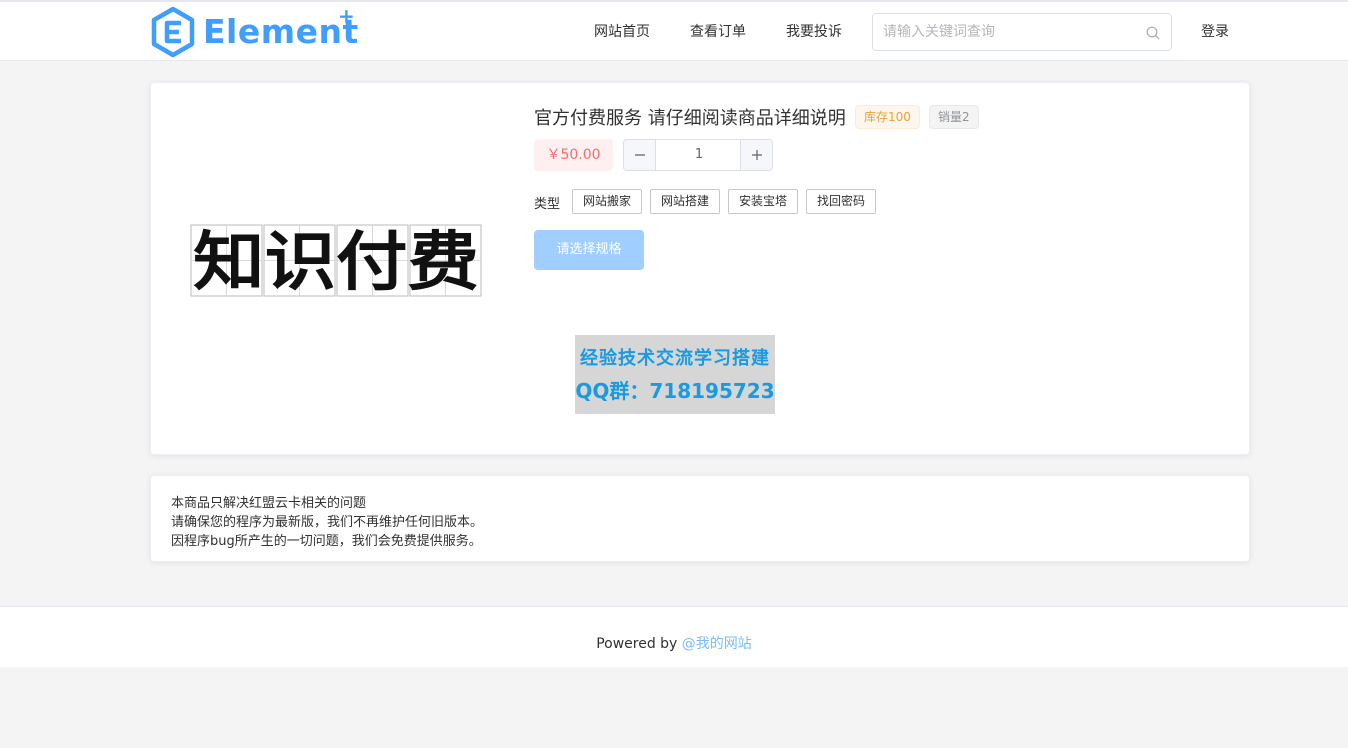 The height and width of the screenshot is (748, 1348). I want to click on nav-orders: 查看订单, so click(718, 31).